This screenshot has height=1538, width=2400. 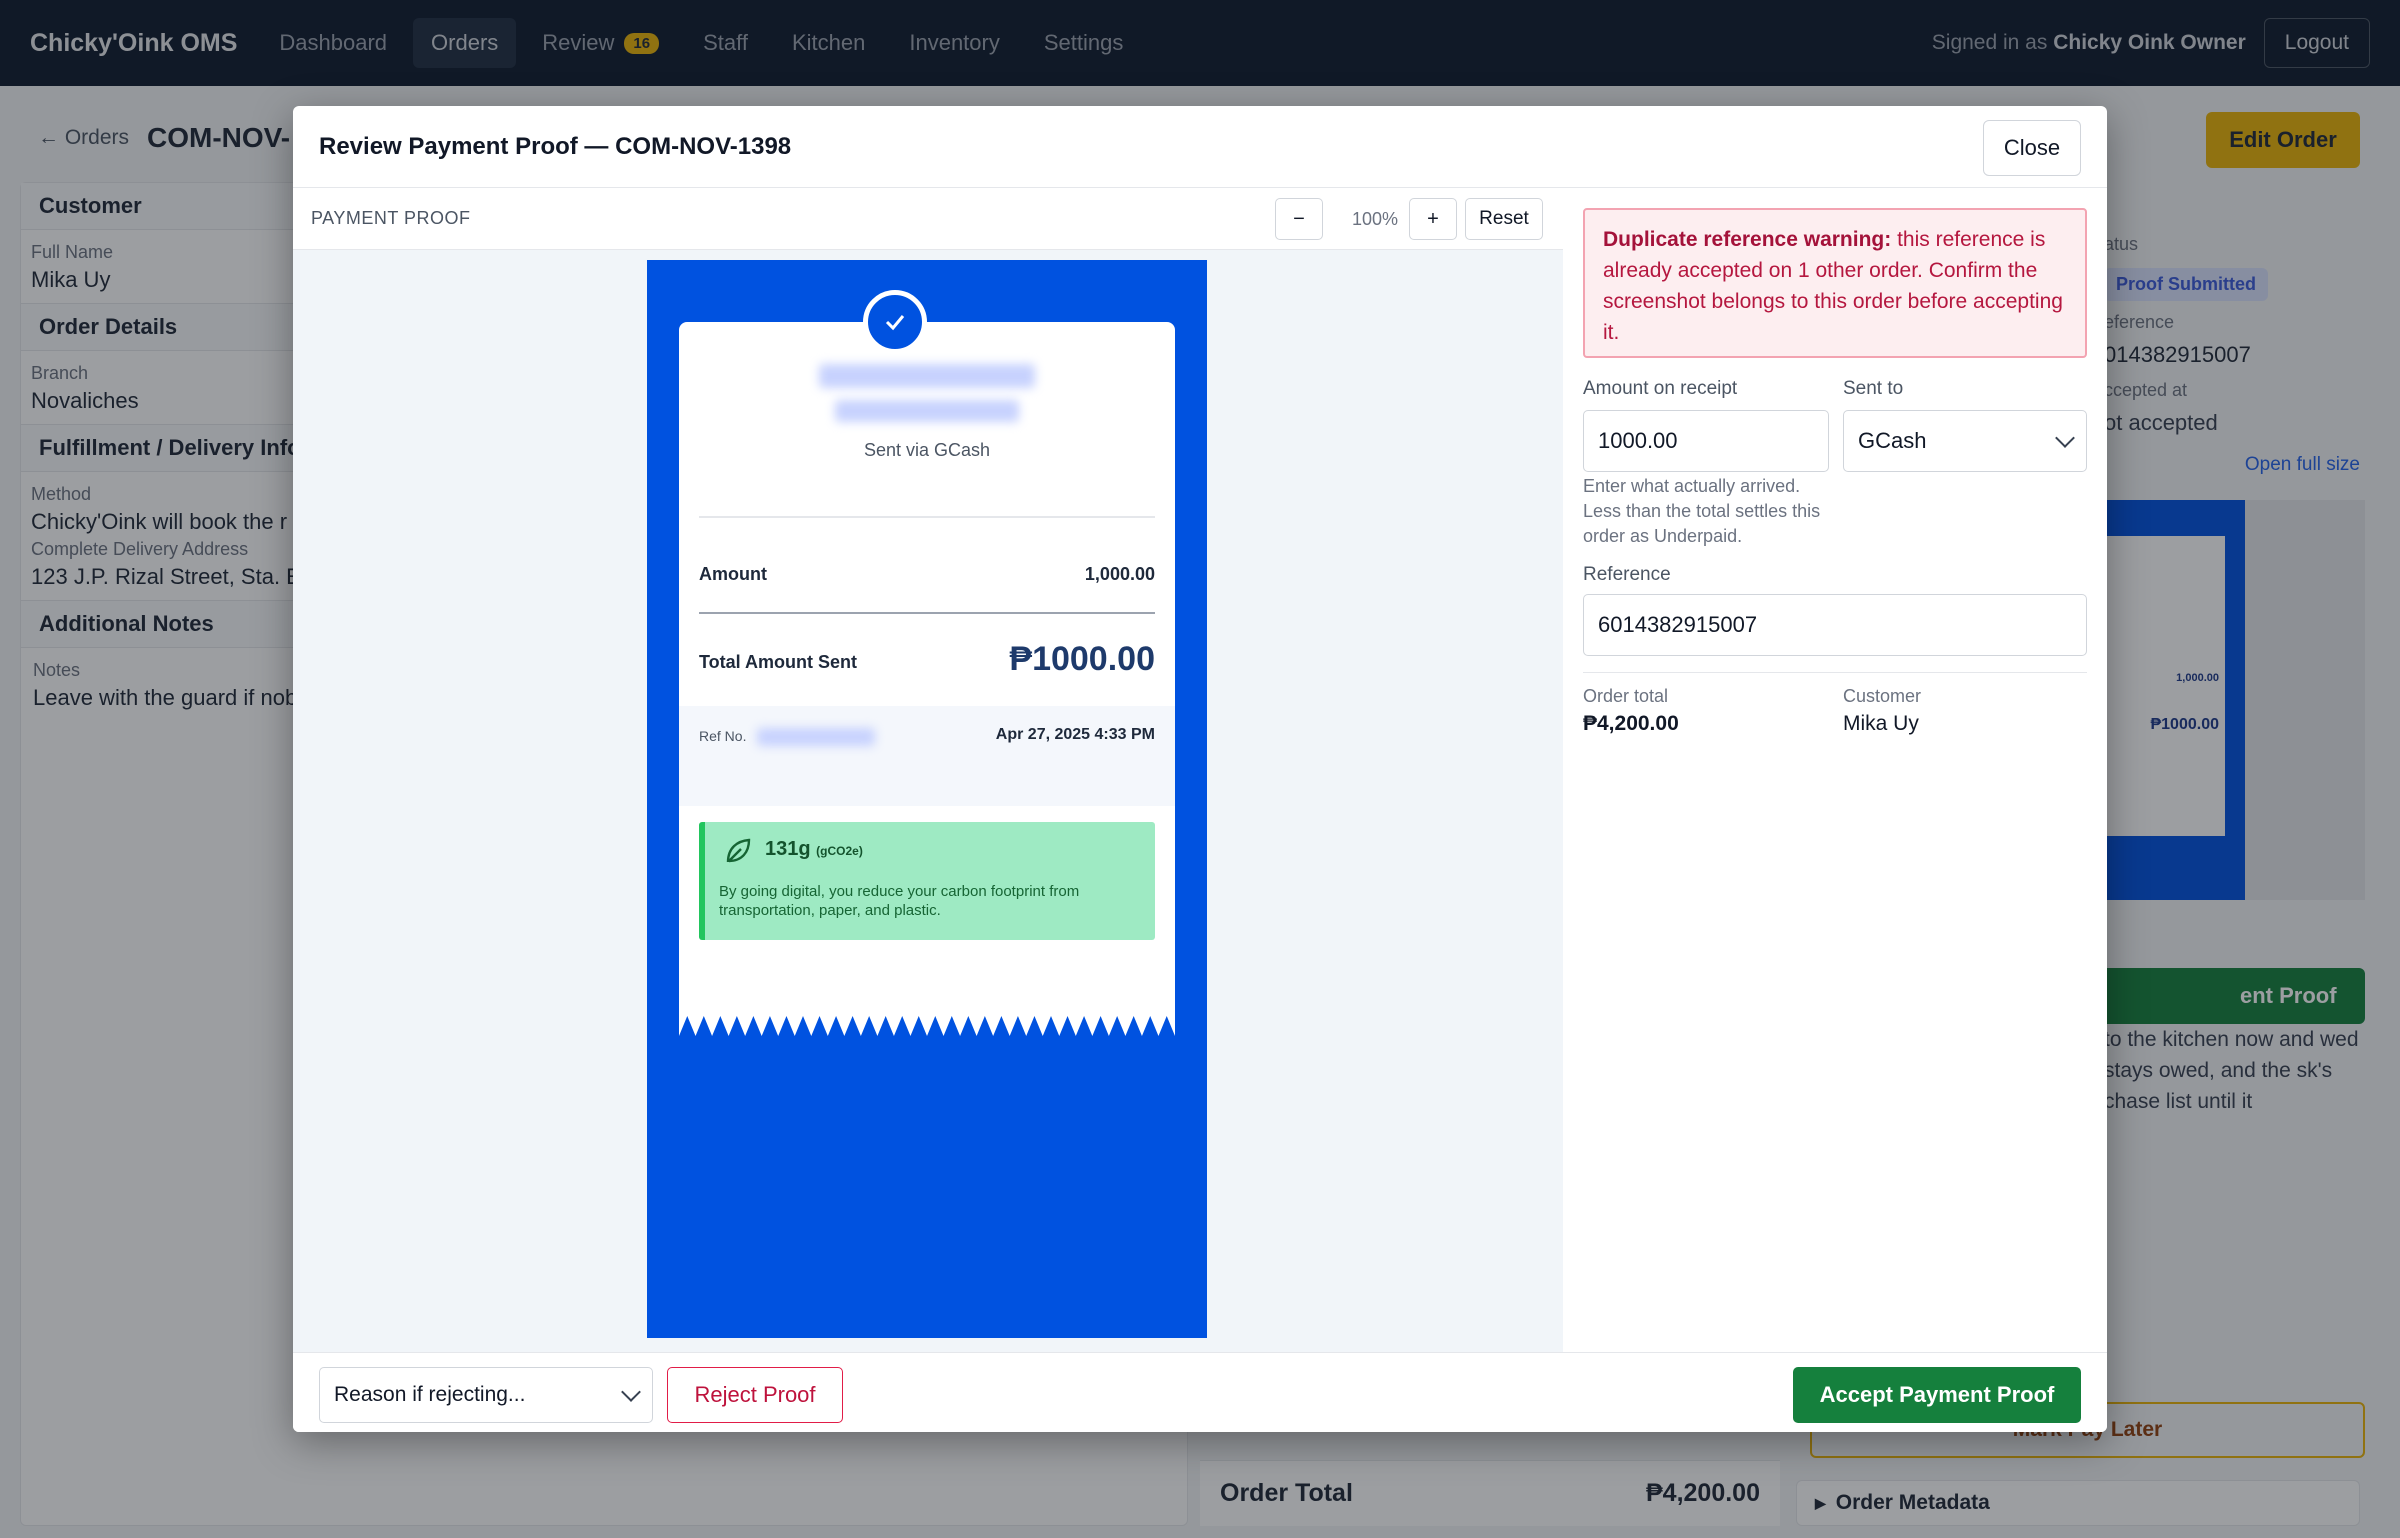 What do you see at coordinates (723, 736) in the screenshot?
I see `receipt-ref-label: Ref No.` at bounding box center [723, 736].